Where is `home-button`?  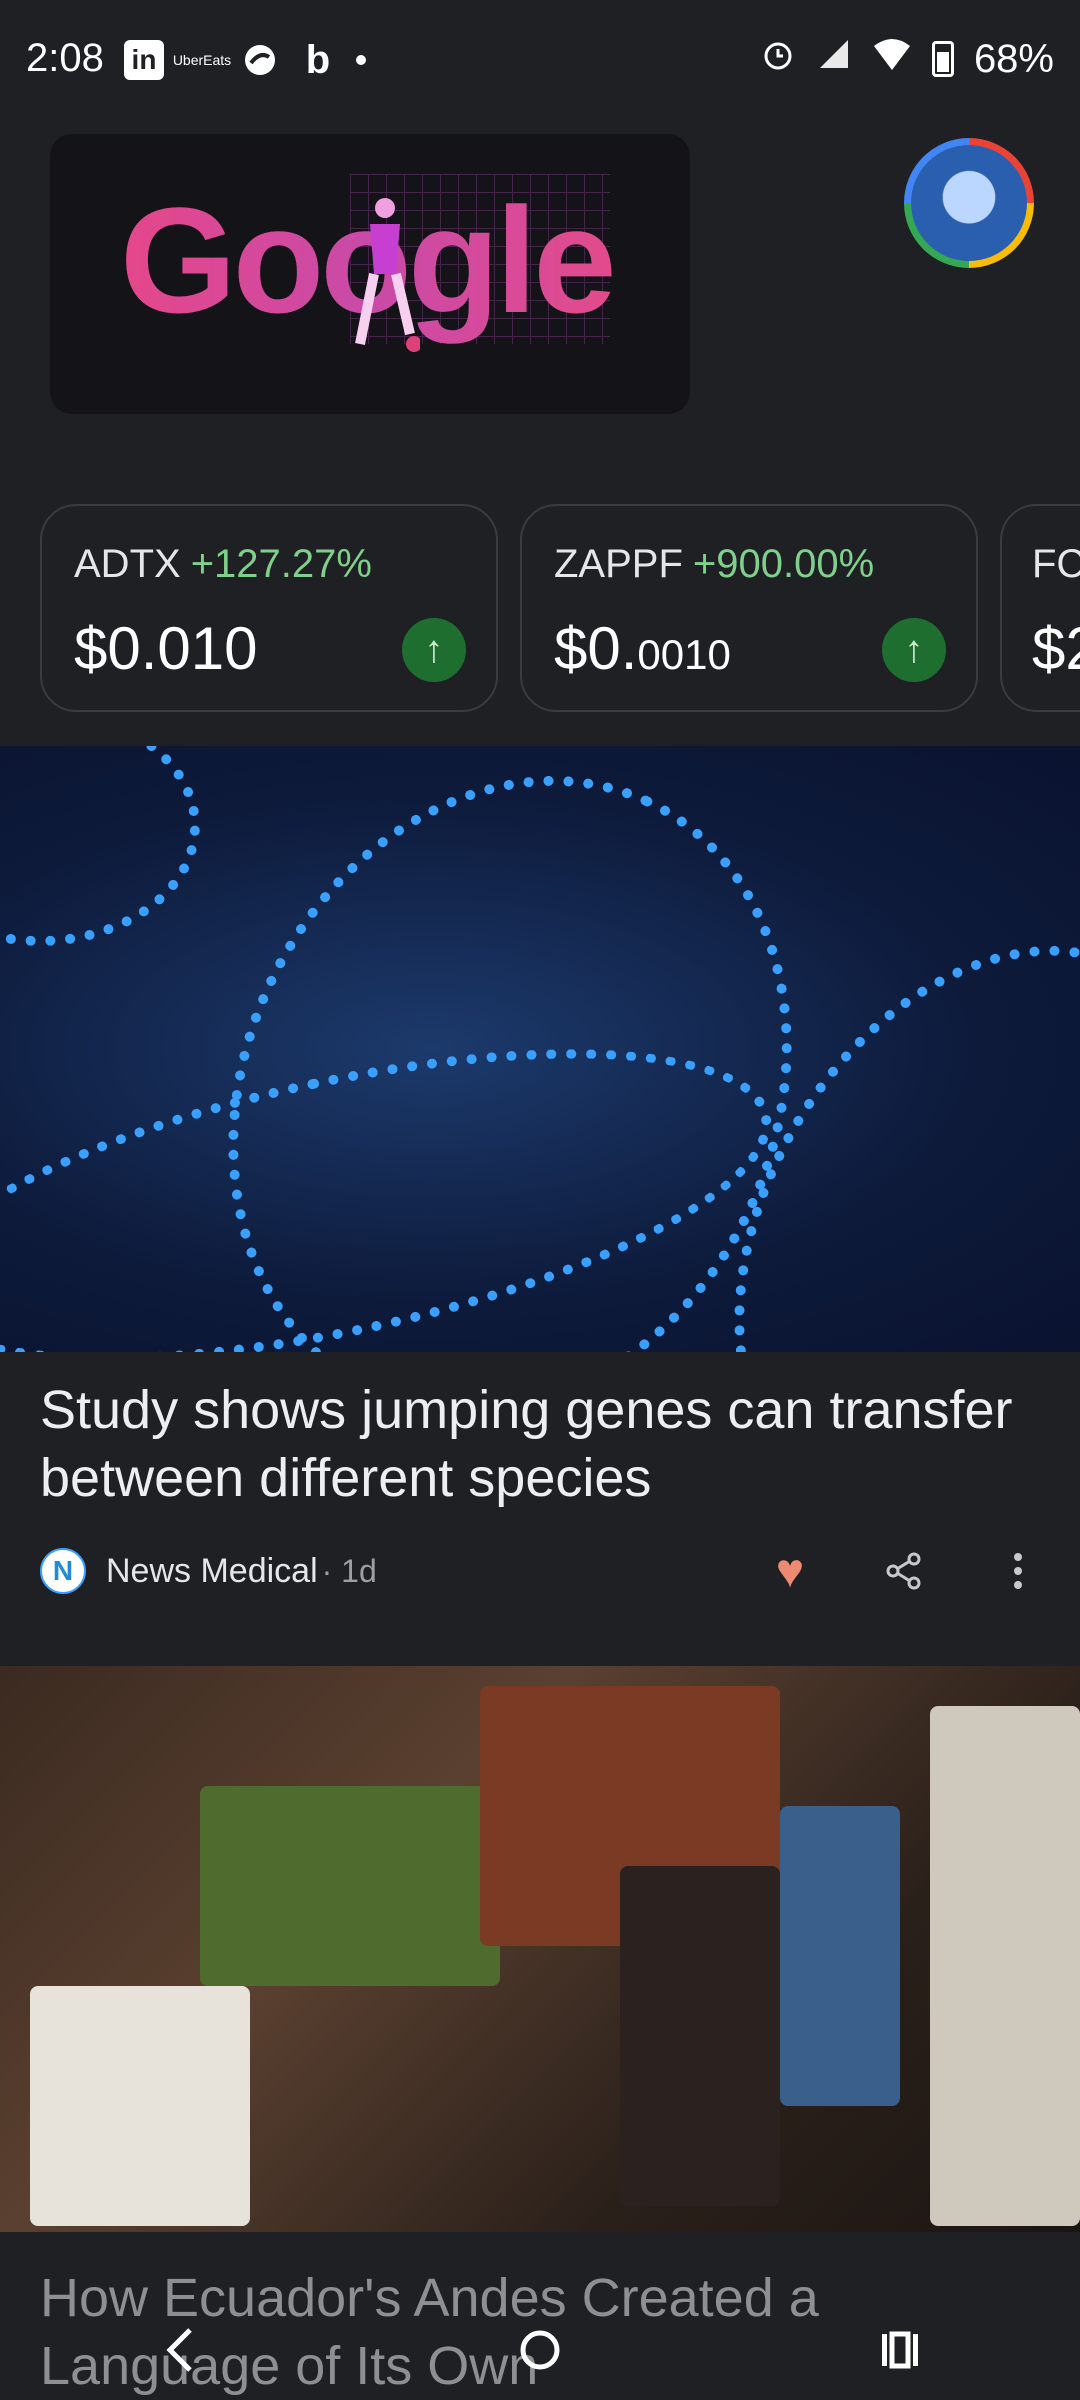 home-button is located at coordinates (540, 2350).